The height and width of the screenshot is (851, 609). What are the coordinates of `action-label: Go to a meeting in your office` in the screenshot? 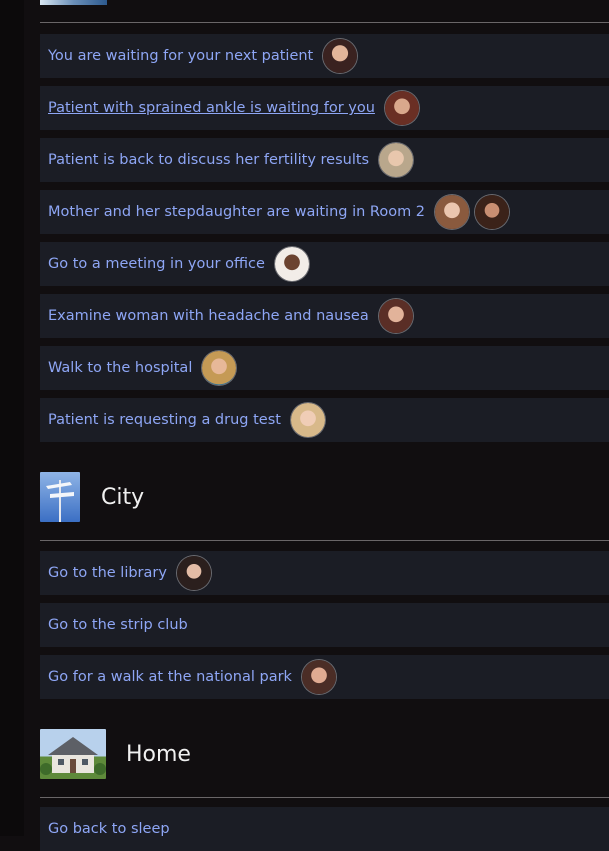 It's located at (156, 264).